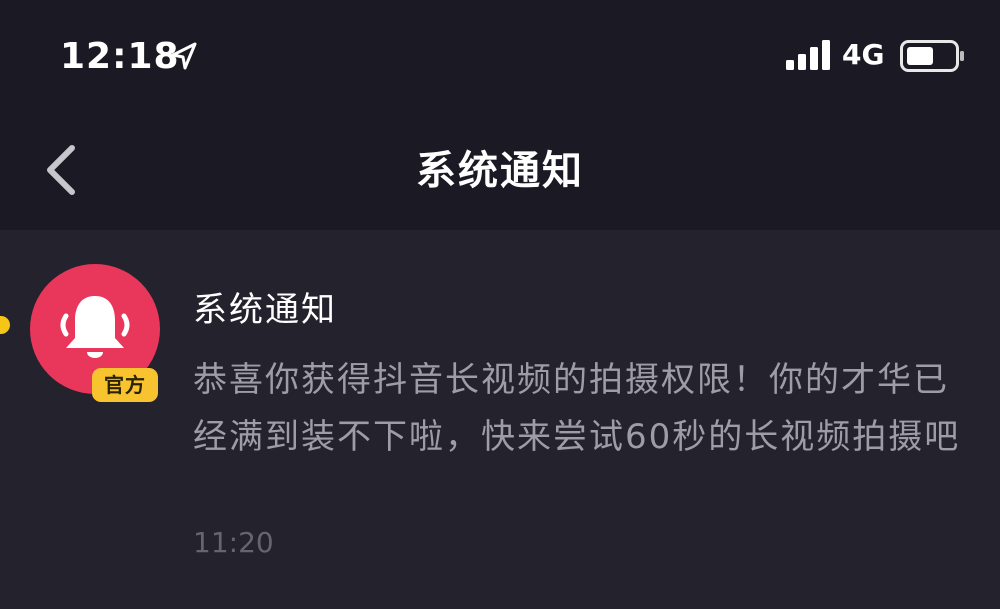 Image resolution: width=1000 pixels, height=609 pixels. Describe the element at coordinates (932, 56) in the screenshot. I see `battery-icon` at that location.